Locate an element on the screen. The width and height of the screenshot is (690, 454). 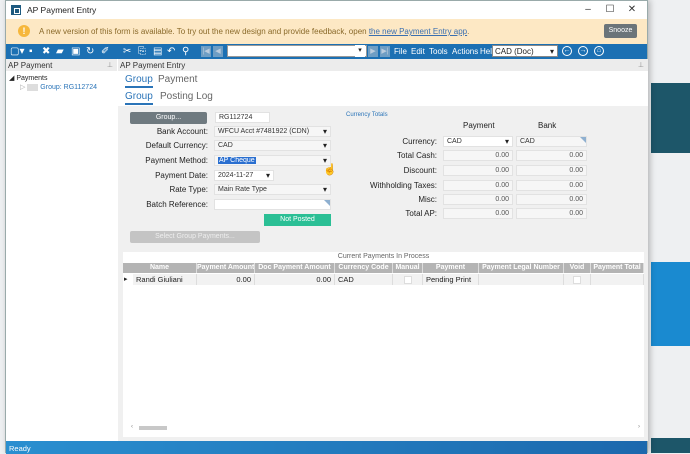
column-header-payment-legal-number: Payment Legal Number is located at coordinates (521, 268).